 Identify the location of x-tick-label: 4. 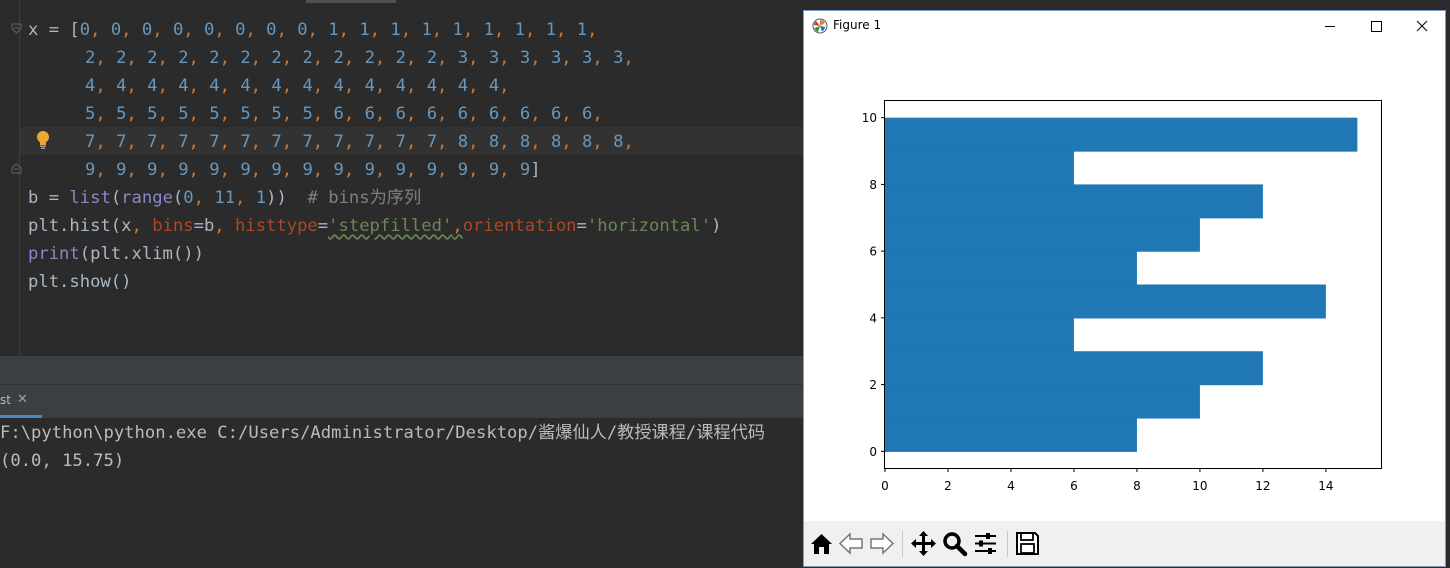
(1011, 486).